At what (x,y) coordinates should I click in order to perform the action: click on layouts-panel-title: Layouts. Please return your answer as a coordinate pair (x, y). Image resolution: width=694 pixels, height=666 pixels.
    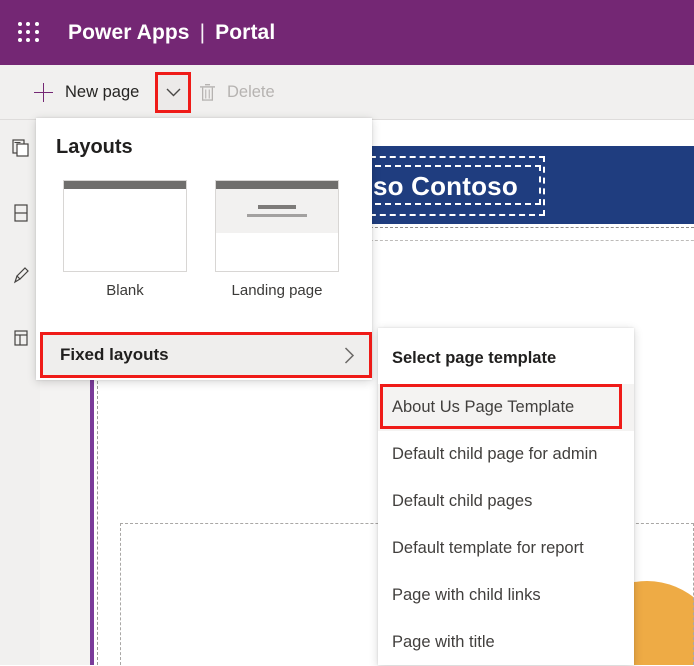
    Looking at the image, I should click on (94, 147).